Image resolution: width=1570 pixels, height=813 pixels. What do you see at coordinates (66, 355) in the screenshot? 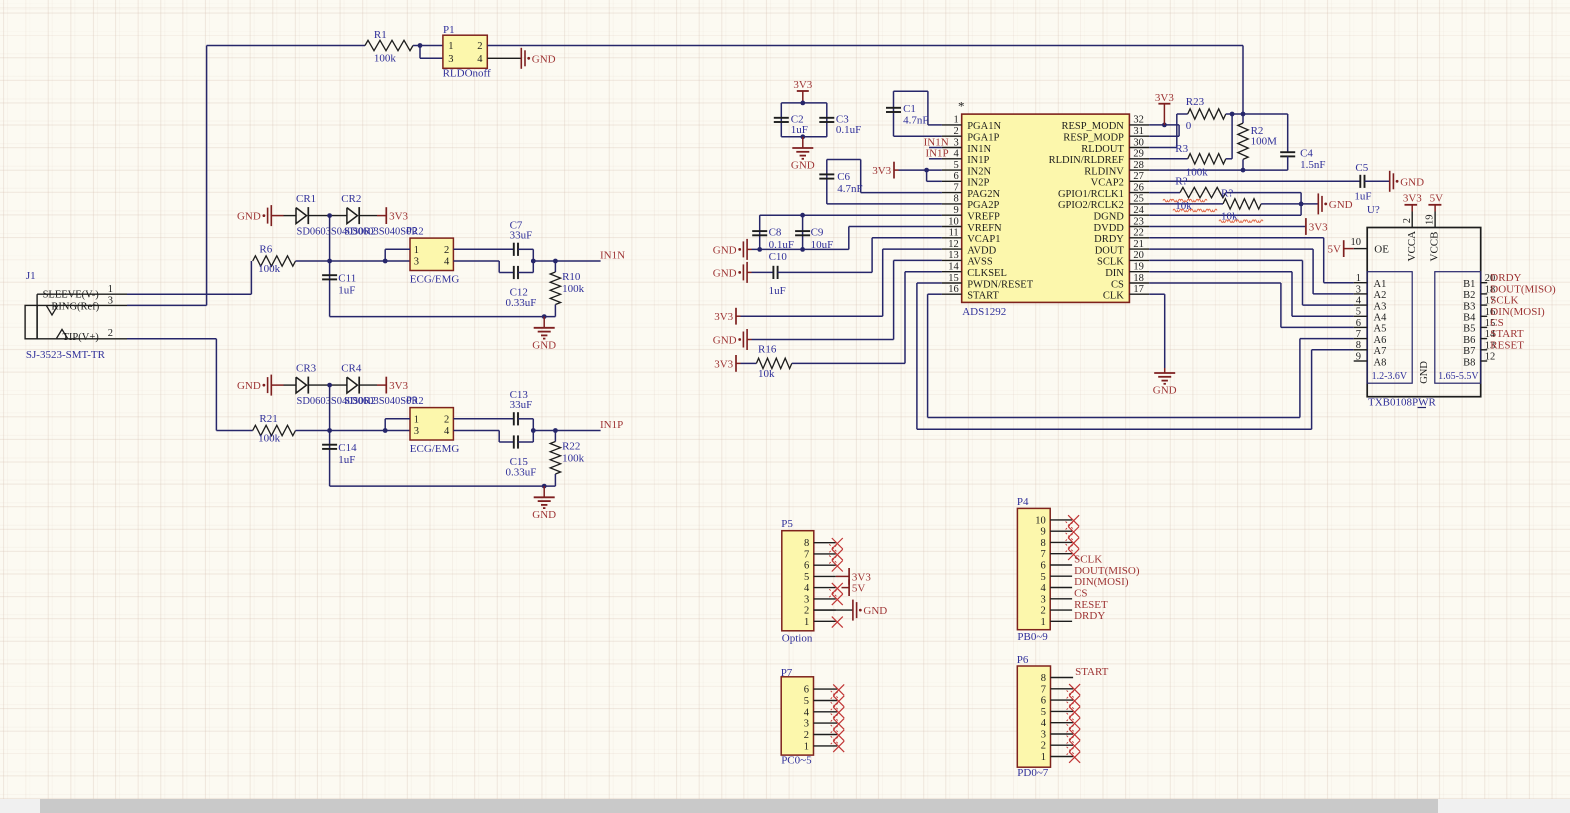
I see `svg-text: SJ-3523-SMT-TR` at bounding box center [66, 355].